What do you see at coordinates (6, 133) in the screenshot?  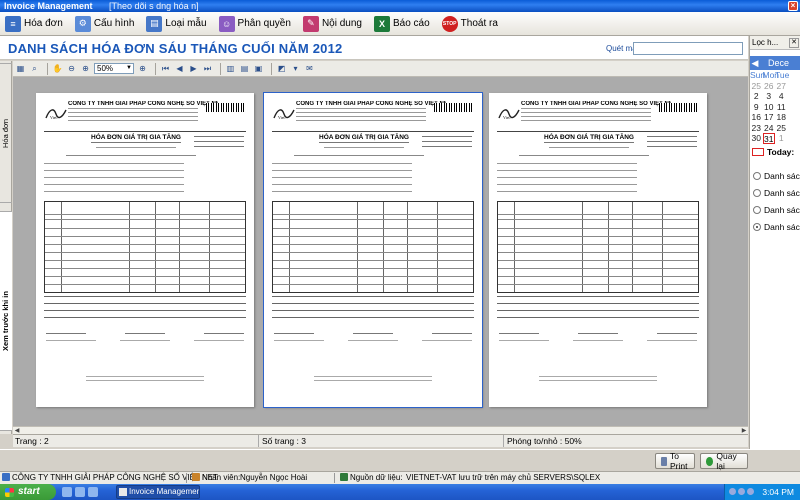 I see `tab-invoice: Hóa đơn` at bounding box center [6, 133].